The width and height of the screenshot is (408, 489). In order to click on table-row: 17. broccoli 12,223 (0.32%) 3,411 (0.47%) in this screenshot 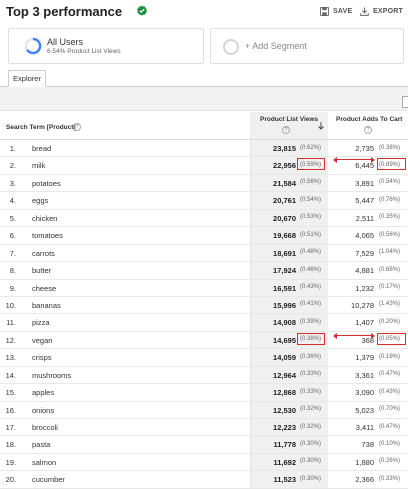, I will do `click(204, 428)`.